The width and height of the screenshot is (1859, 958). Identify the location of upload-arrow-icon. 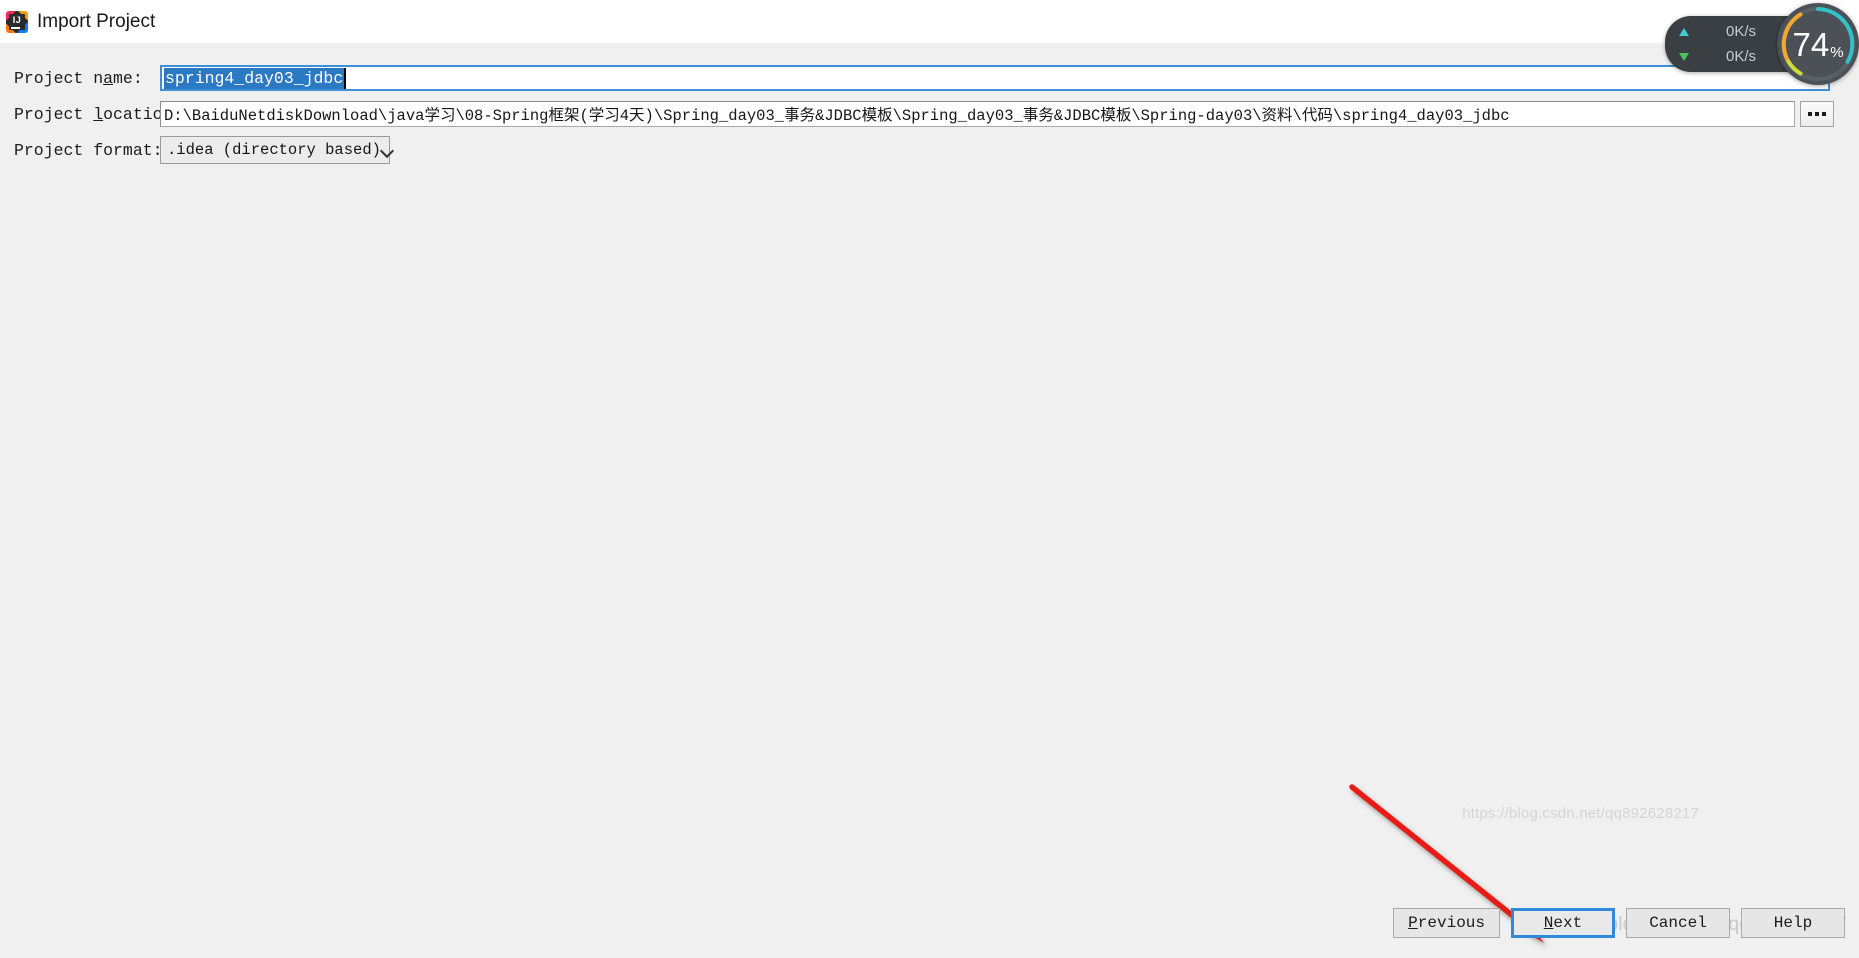
(1684, 31).